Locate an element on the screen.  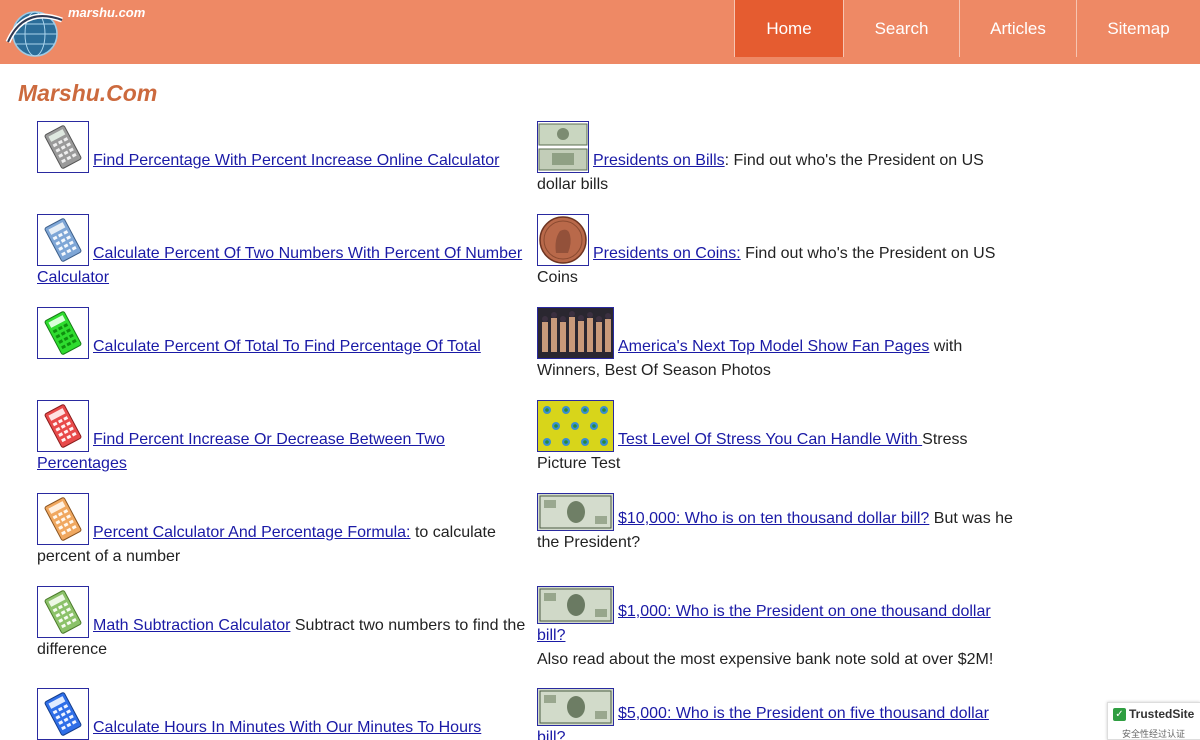
penny-coin-icon is located at coordinates (563, 240).